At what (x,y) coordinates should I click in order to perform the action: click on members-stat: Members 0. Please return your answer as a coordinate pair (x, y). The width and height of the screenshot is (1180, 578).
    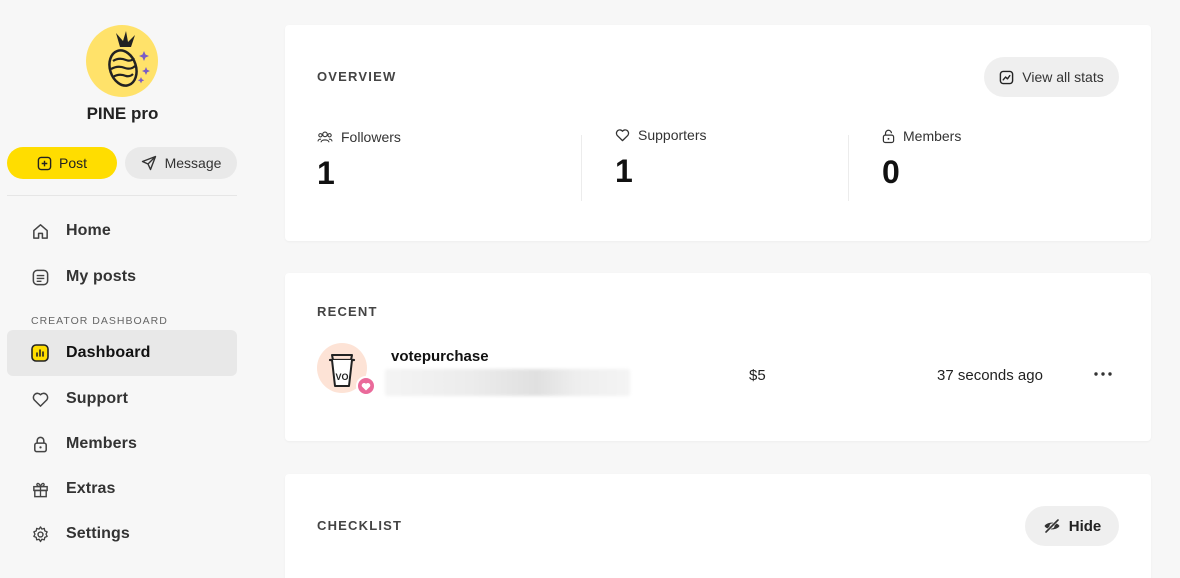
    Looking at the image, I should click on (921, 159).